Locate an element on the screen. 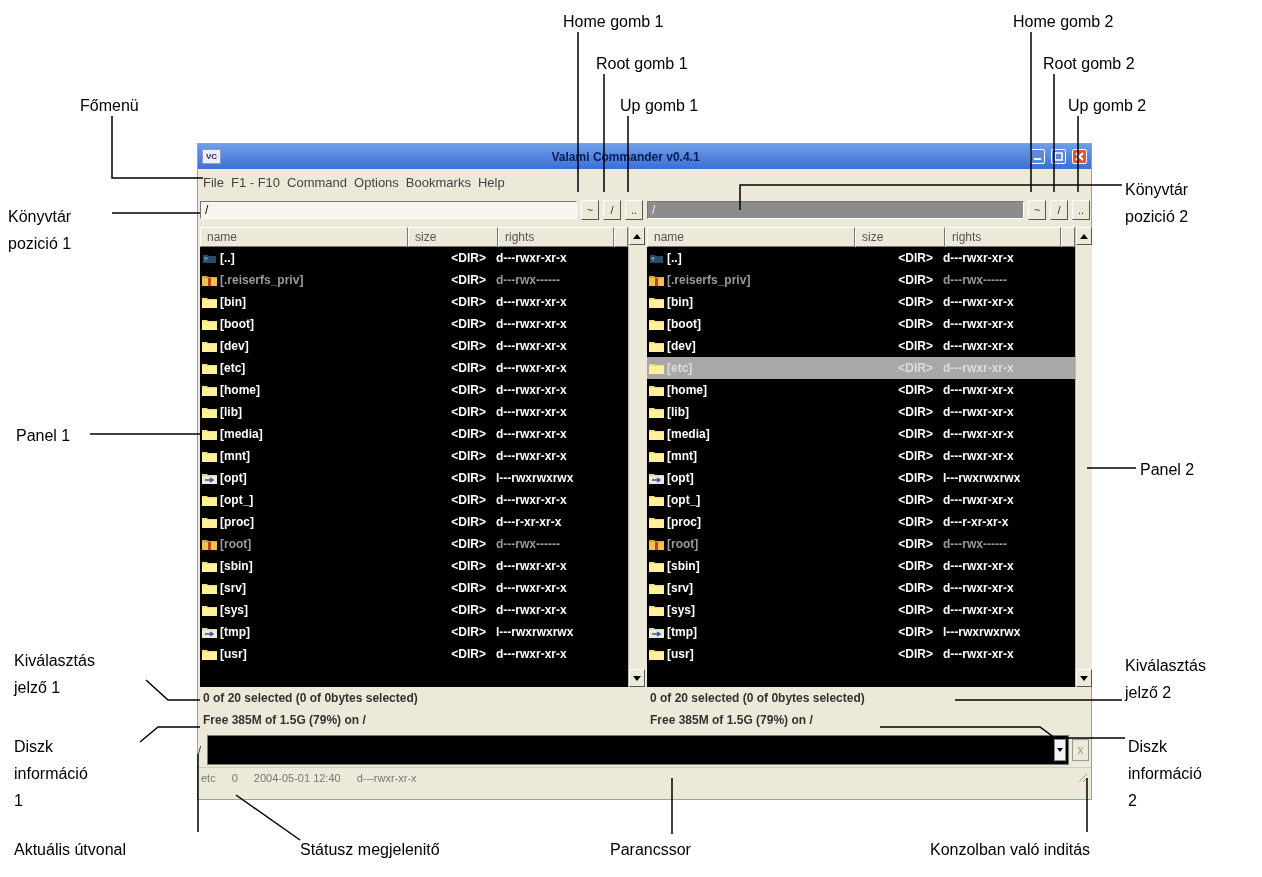 Image resolution: width=1262 pixels, height=877 pixels. menu-item: Bookmarks is located at coordinates (438, 182).